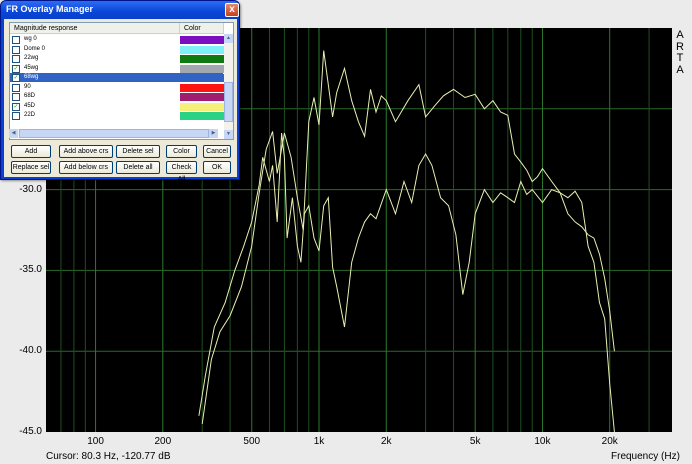  I want to click on scroll-right-icon: ▶, so click(213, 133).